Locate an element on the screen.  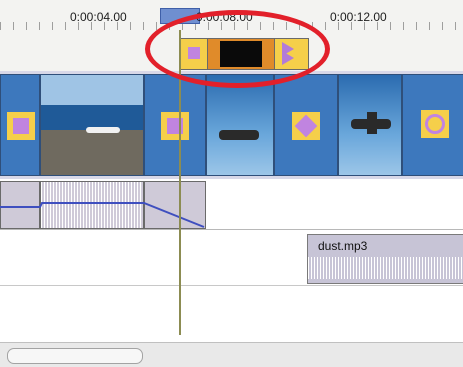
music-clip: dust.mp3 is located at coordinates (385, 259).